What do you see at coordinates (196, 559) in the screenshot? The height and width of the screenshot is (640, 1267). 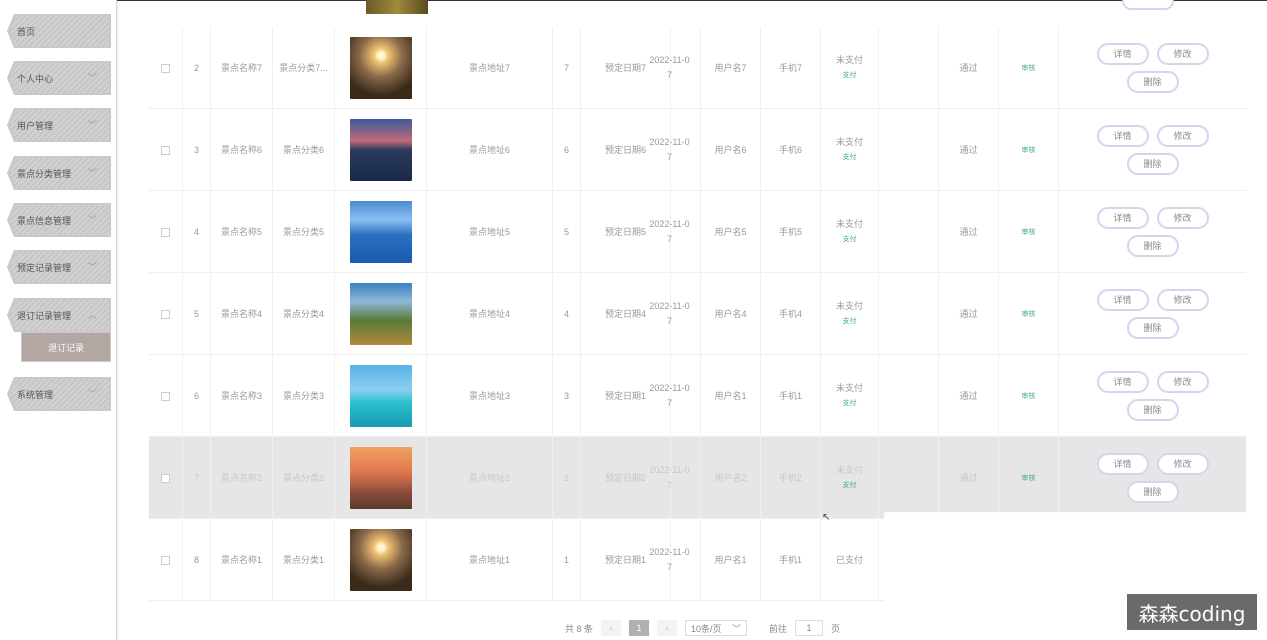 I see `row-index: 8` at bounding box center [196, 559].